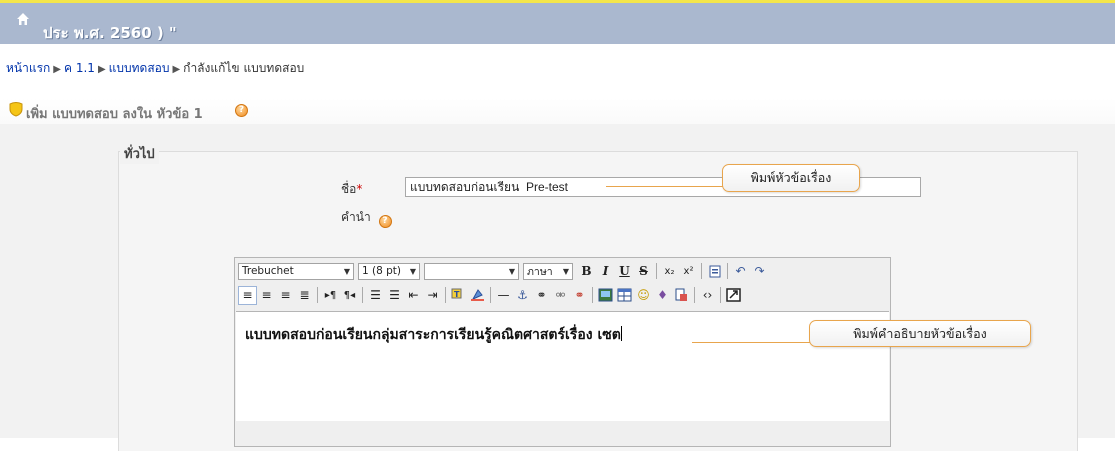 The width and height of the screenshot is (1115, 451). I want to click on home-icon, so click(23, 19).